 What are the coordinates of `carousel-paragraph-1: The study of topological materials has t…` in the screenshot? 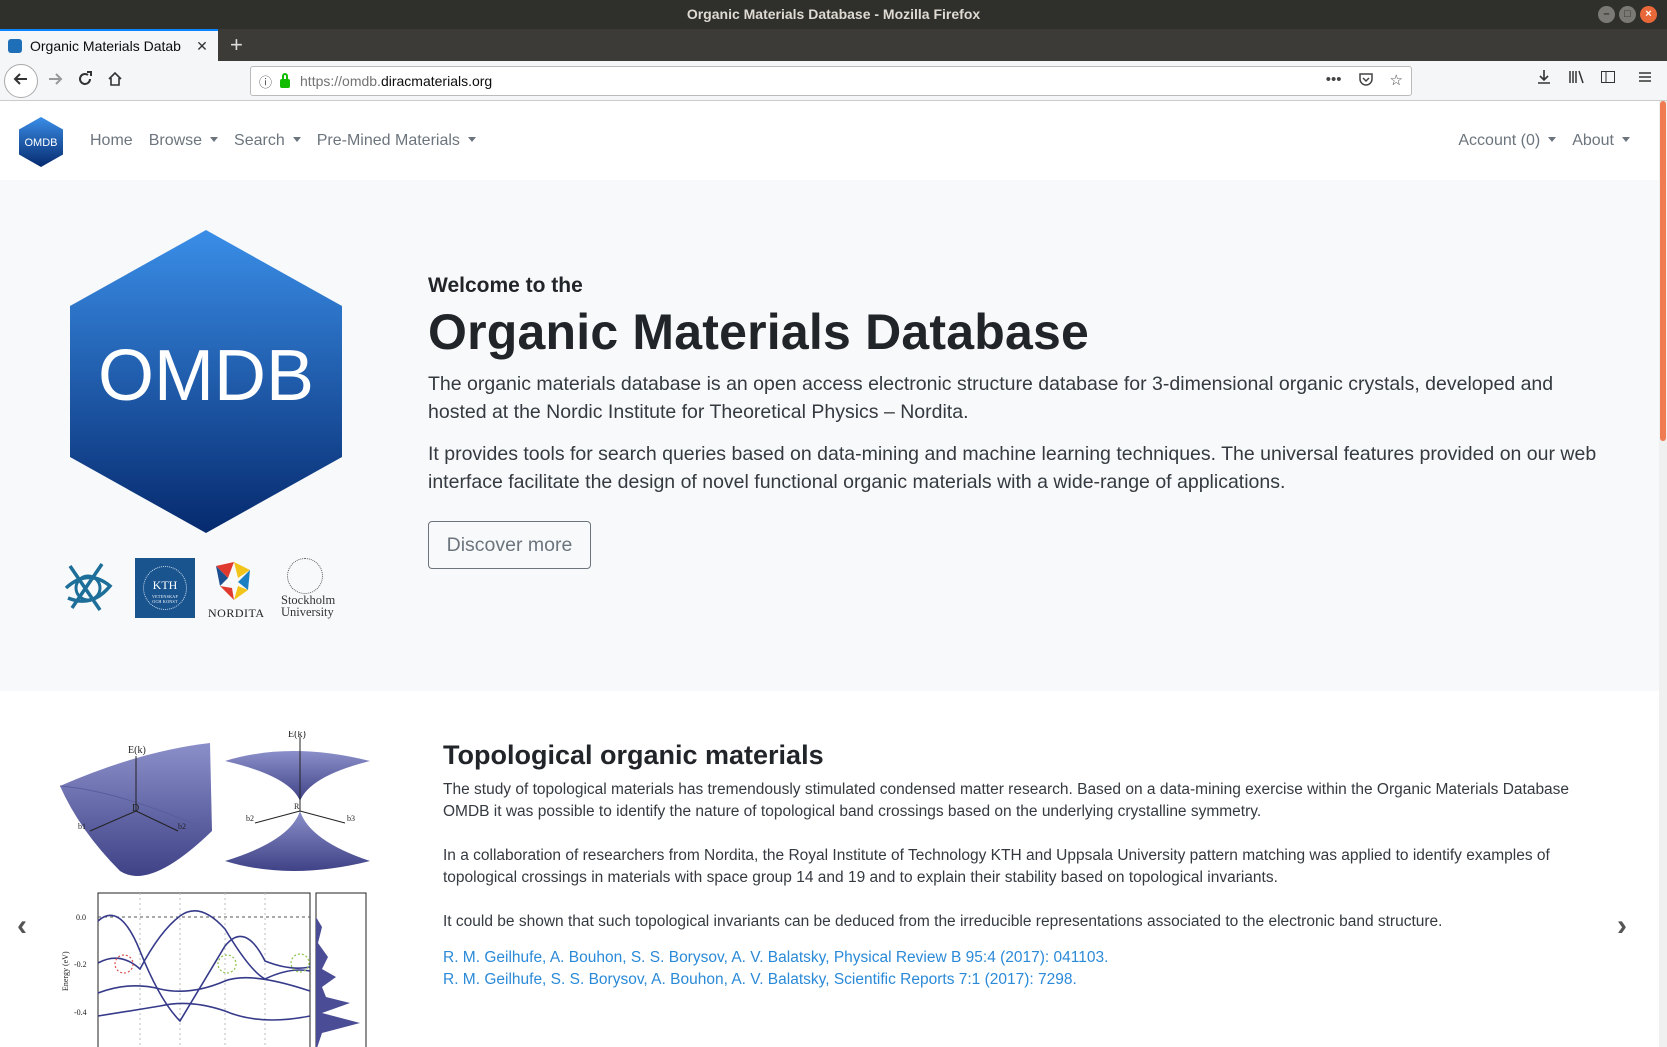 It's located at (1006, 800).